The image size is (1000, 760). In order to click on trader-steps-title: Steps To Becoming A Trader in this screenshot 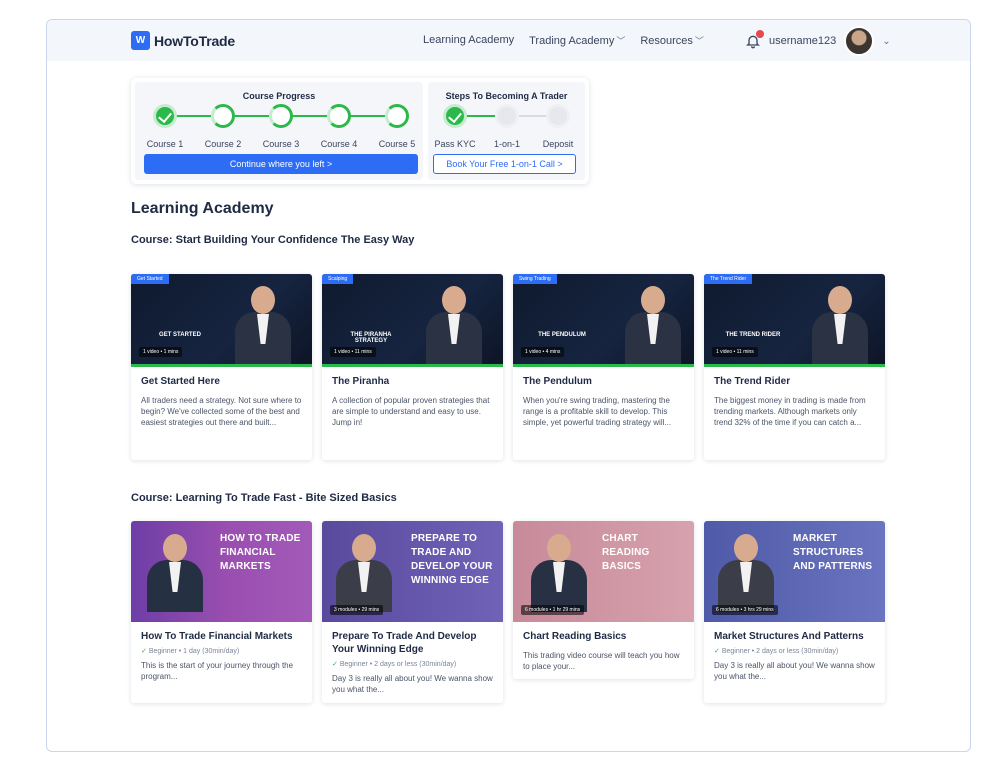, I will do `click(506, 96)`.